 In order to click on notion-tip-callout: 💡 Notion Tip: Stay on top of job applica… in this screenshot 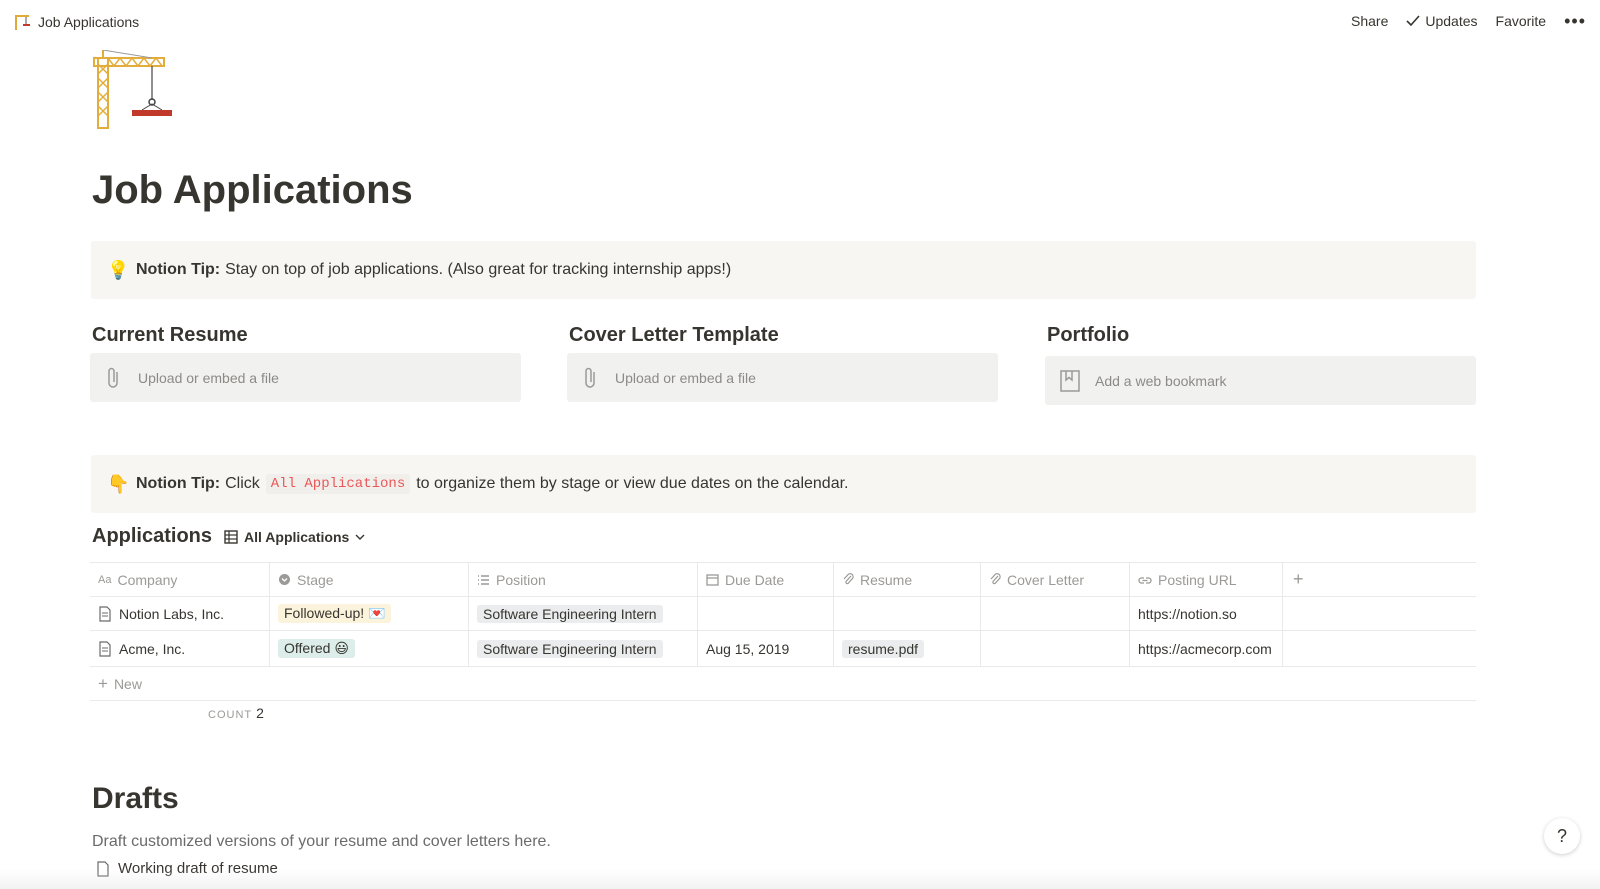, I will do `click(783, 270)`.